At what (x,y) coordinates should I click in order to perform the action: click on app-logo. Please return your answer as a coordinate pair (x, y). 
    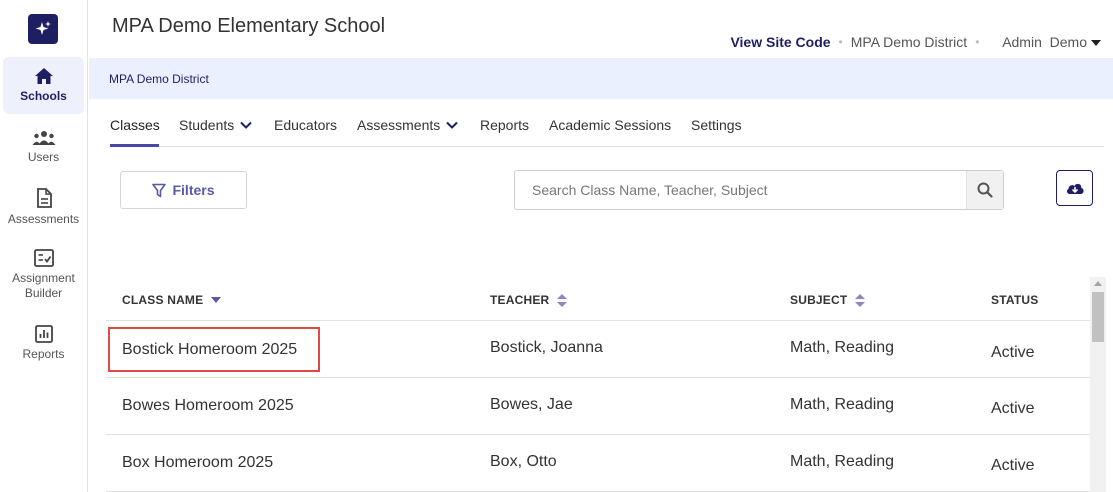
    Looking at the image, I should click on (43, 29).